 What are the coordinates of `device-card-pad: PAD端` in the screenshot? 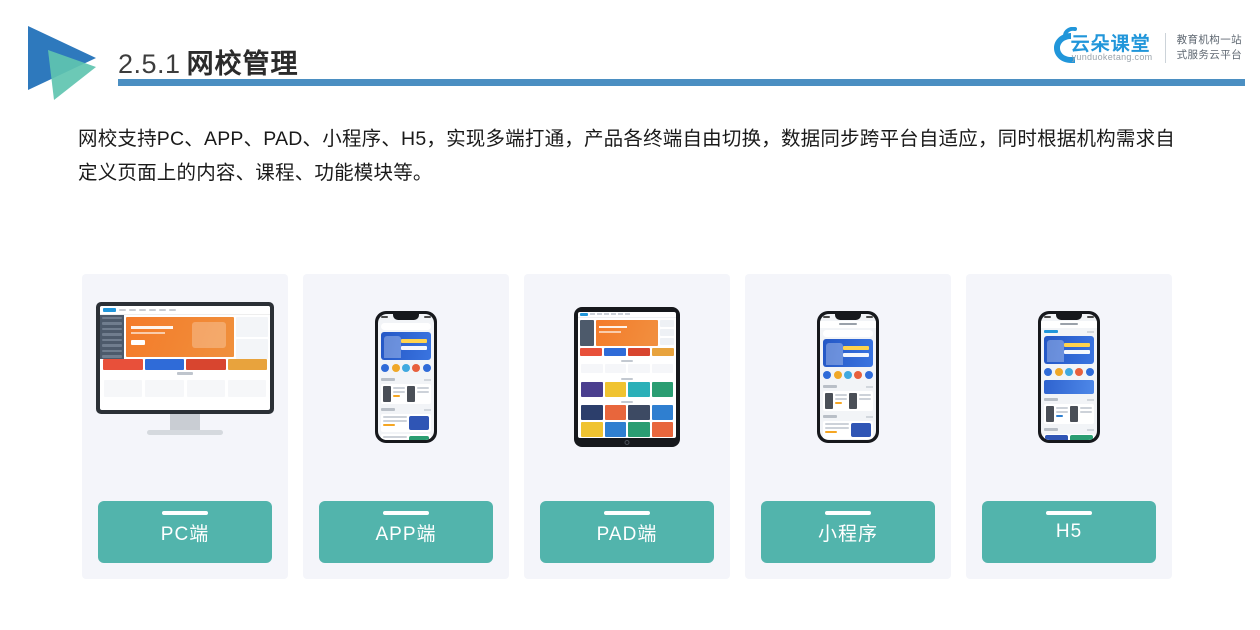 It's located at (627, 426).